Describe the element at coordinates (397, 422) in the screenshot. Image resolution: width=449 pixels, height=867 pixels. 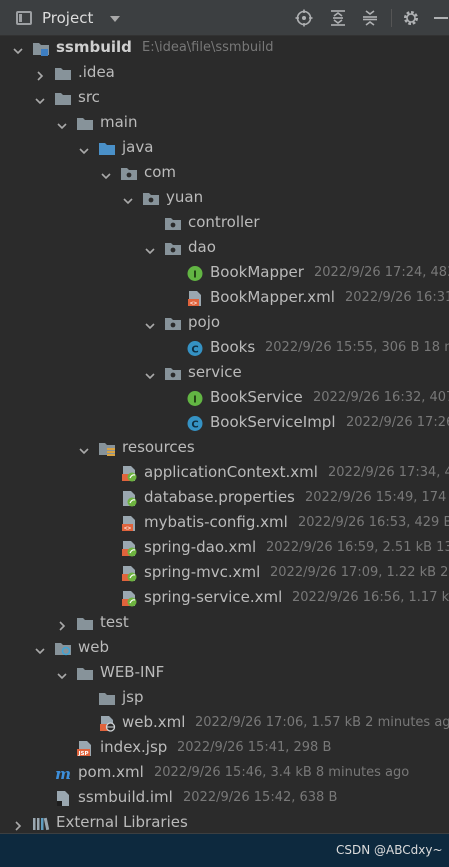
I see `tree-node-meta: 2022/9/26 17:26` at that location.